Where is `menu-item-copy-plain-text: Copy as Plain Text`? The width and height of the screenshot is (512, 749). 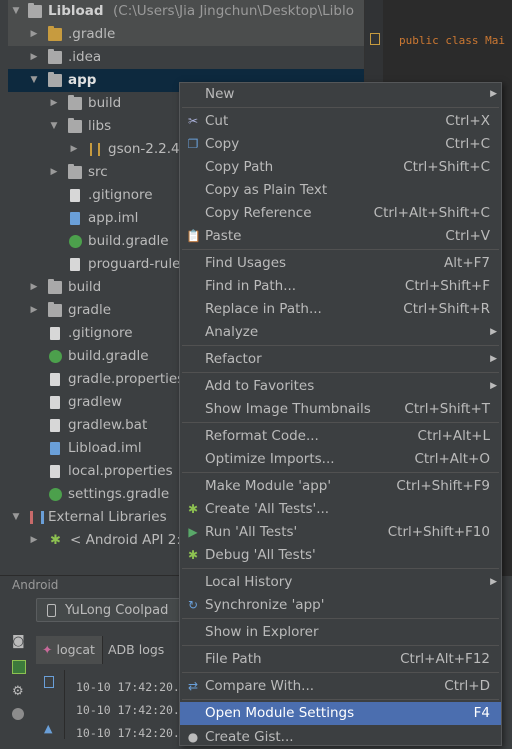 menu-item-copy-plain-text: Copy as Plain Text is located at coordinates (340, 190).